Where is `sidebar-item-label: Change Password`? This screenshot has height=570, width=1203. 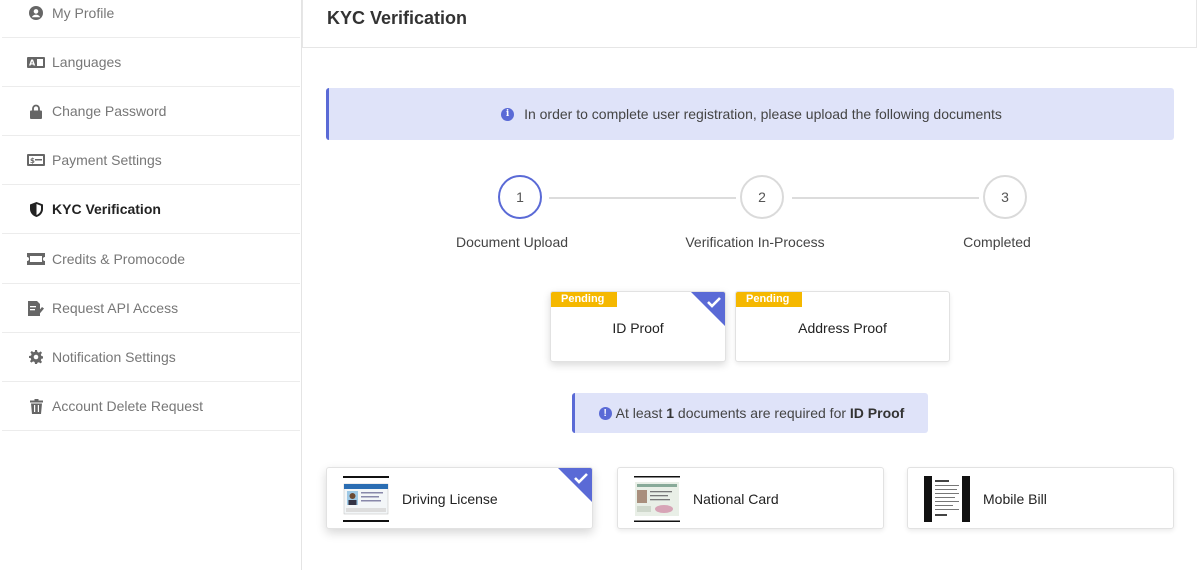 sidebar-item-label: Change Password is located at coordinates (109, 111).